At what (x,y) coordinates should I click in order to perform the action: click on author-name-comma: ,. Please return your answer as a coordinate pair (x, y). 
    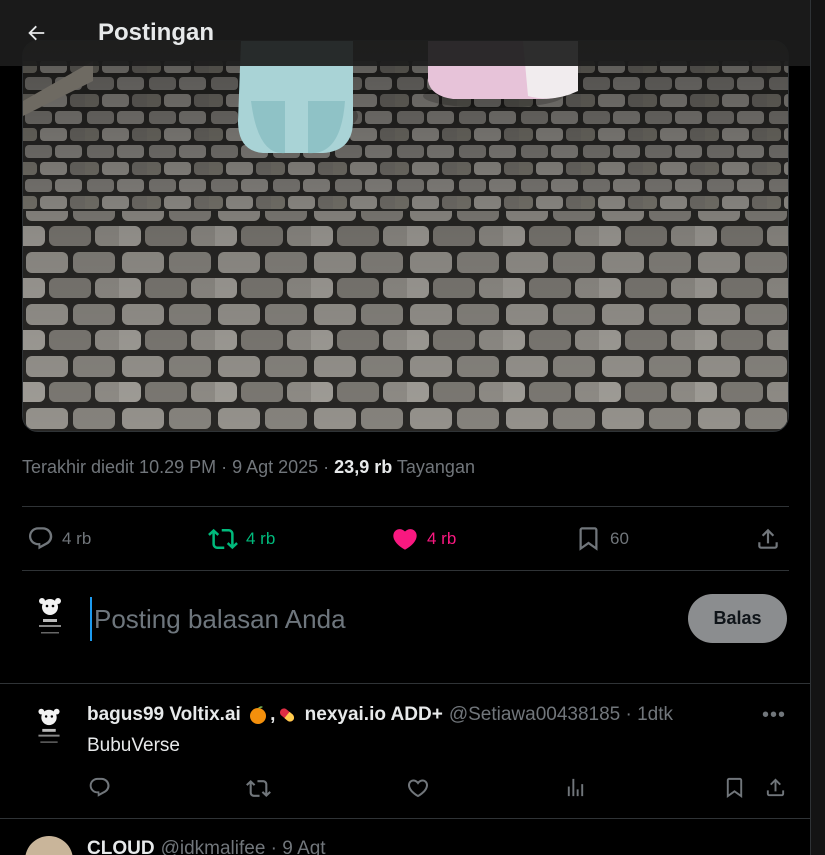
    Looking at the image, I should click on (273, 714).